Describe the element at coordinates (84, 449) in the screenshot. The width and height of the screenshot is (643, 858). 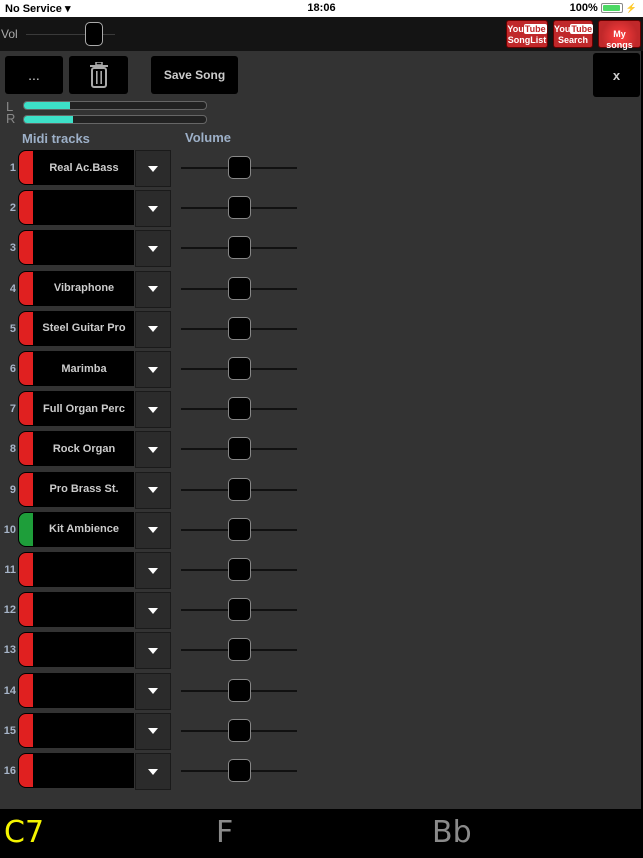
I see `track-instrument-name: Rock Organ` at that location.